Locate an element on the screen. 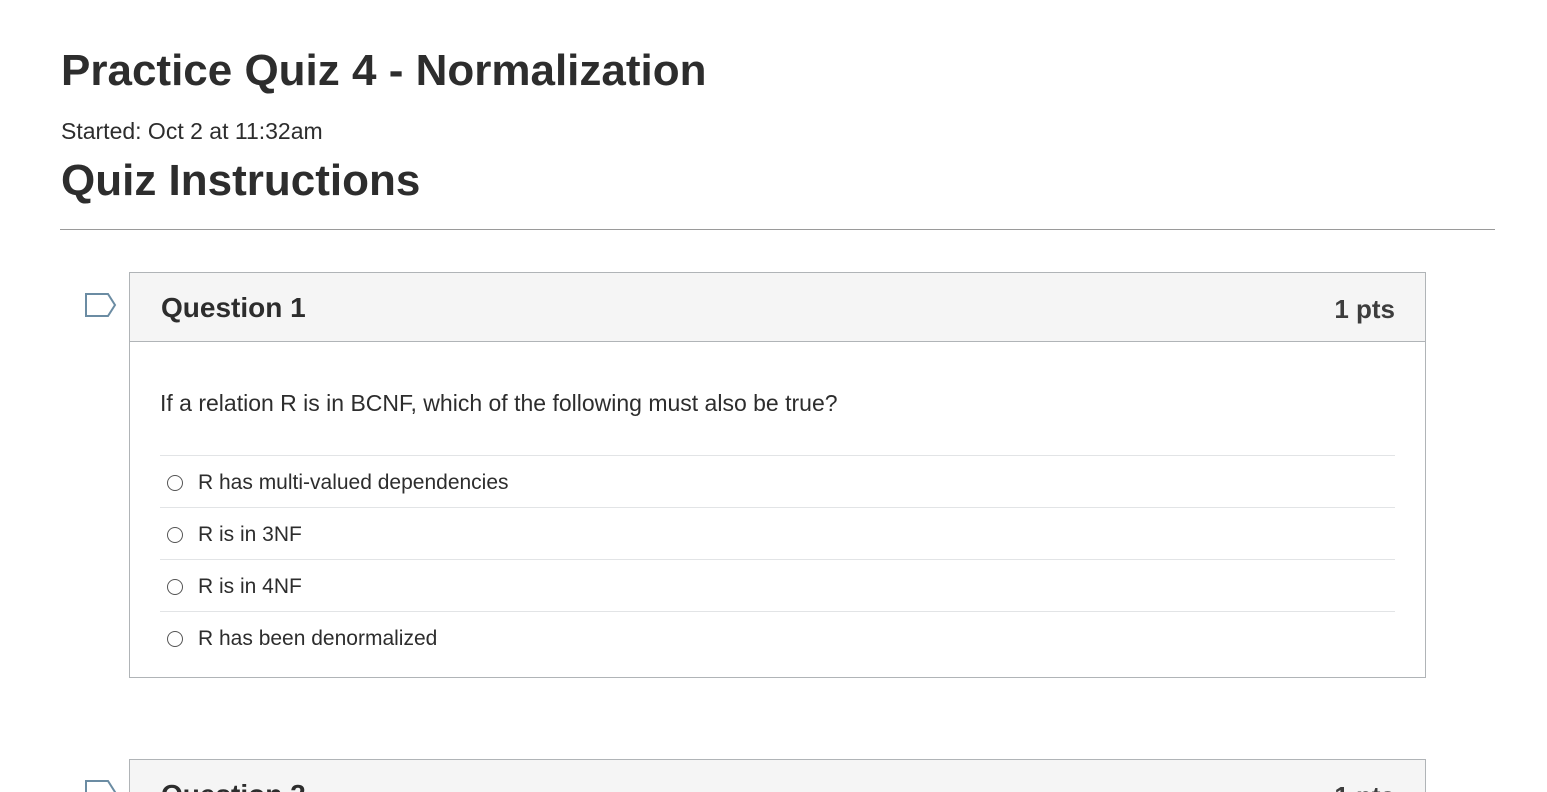  started-timestamp: Started: Oct 2 at 11:32am is located at coordinates (192, 131).